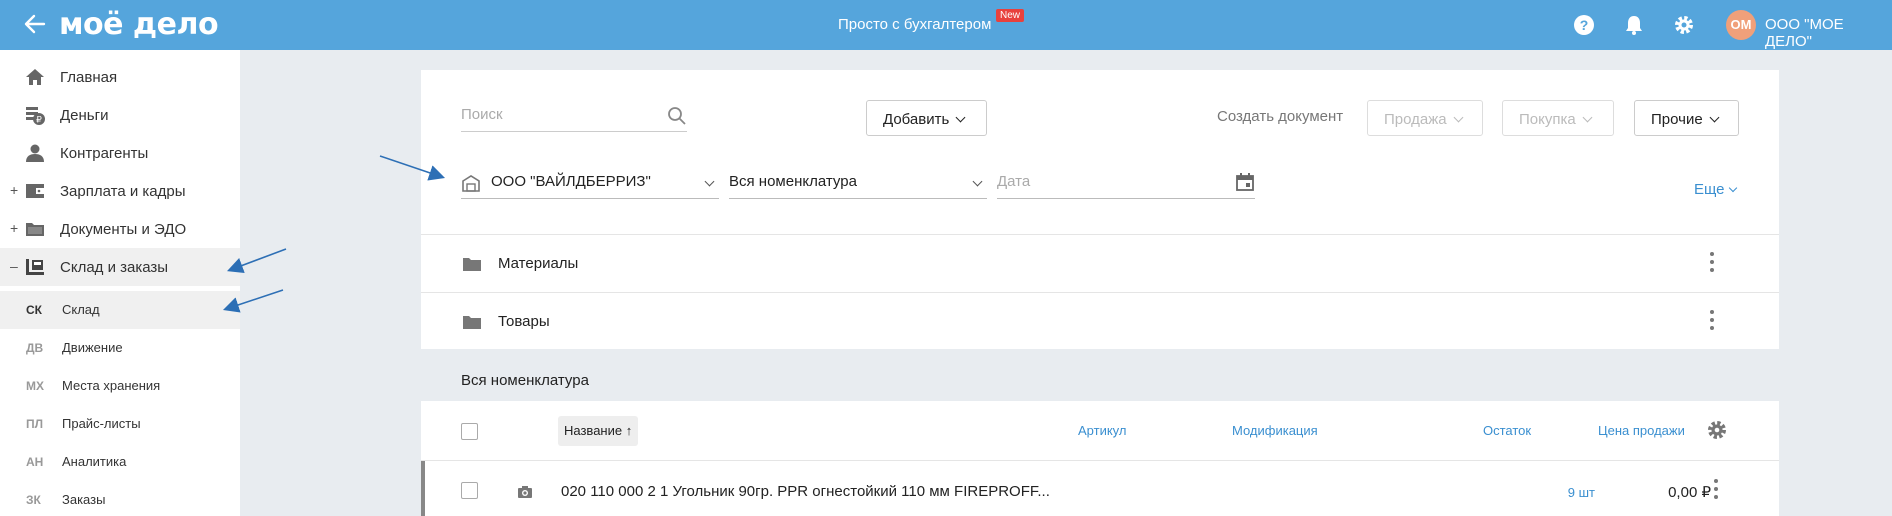 This screenshot has width=1892, height=516. Describe the element at coordinates (1709, 189) in the screenshot. I see `more-filters-label: Еще` at that location.